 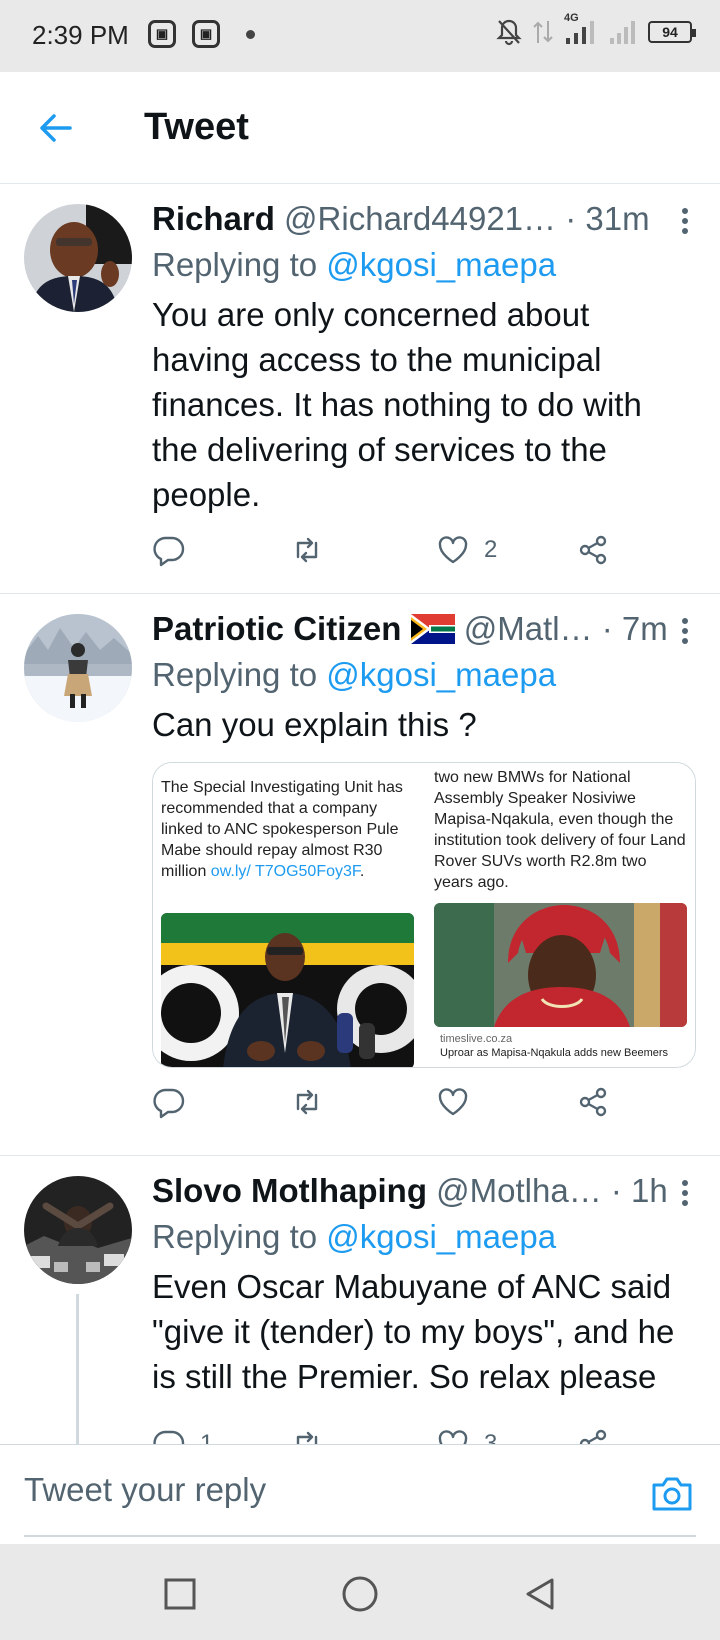 I want to click on like-button: 2, so click(x=466, y=550).